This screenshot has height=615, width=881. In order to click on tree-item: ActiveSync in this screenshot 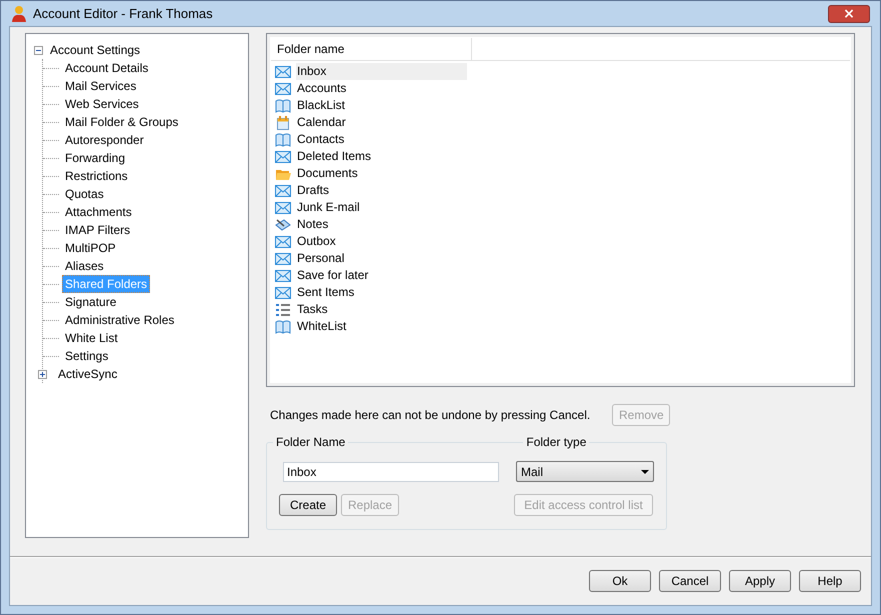, I will do `click(87, 374)`.